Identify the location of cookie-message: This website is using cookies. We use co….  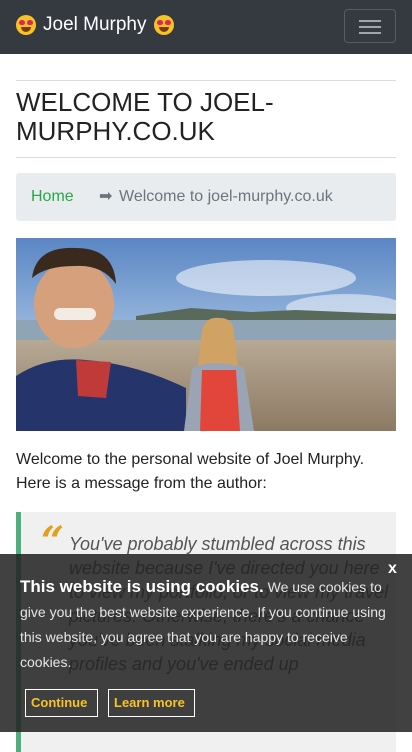
(206, 624).